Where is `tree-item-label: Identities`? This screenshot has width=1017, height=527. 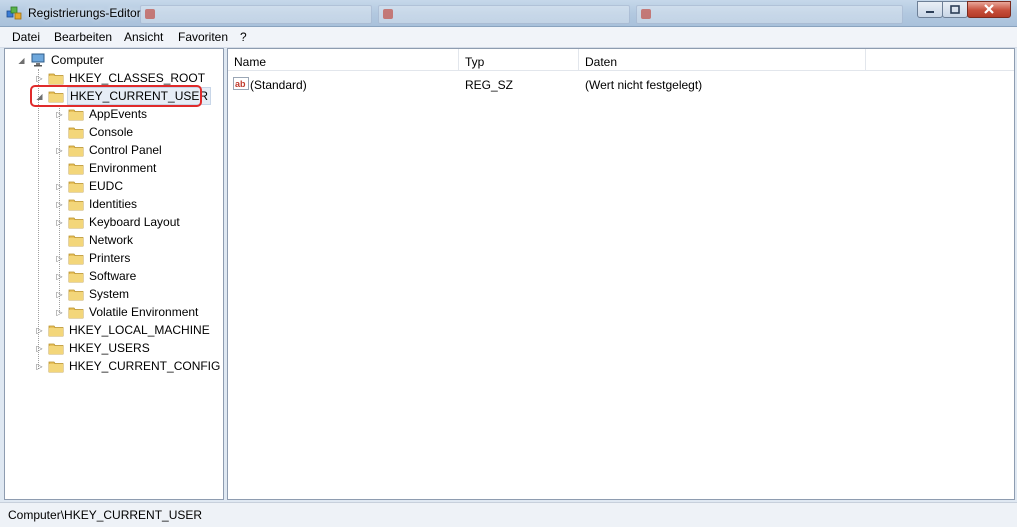 tree-item-label: Identities is located at coordinates (113, 204).